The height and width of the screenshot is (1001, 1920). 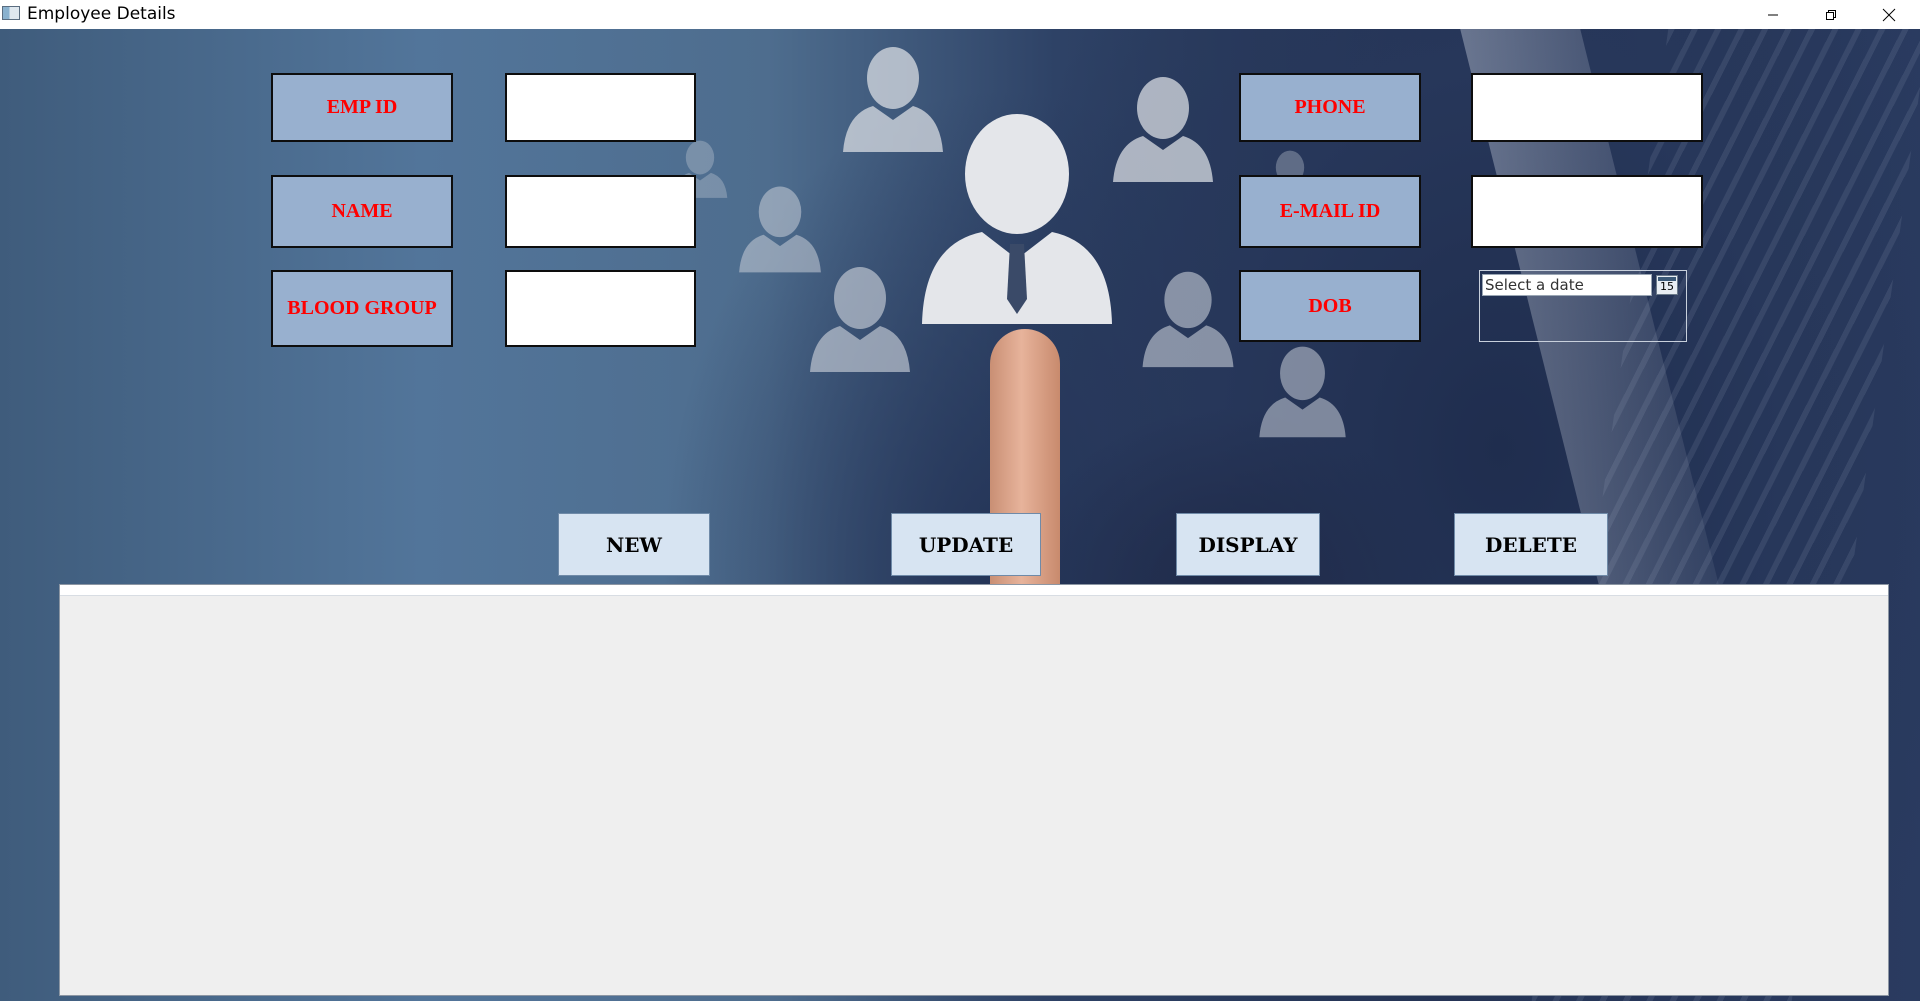 What do you see at coordinates (966, 544) in the screenshot?
I see `update-button: UPDATE` at bounding box center [966, 544].